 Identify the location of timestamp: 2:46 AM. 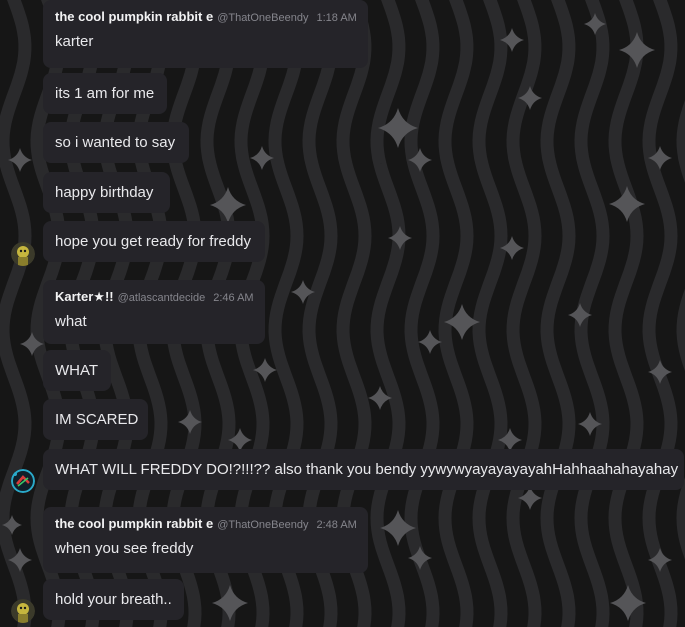
(233, 298).